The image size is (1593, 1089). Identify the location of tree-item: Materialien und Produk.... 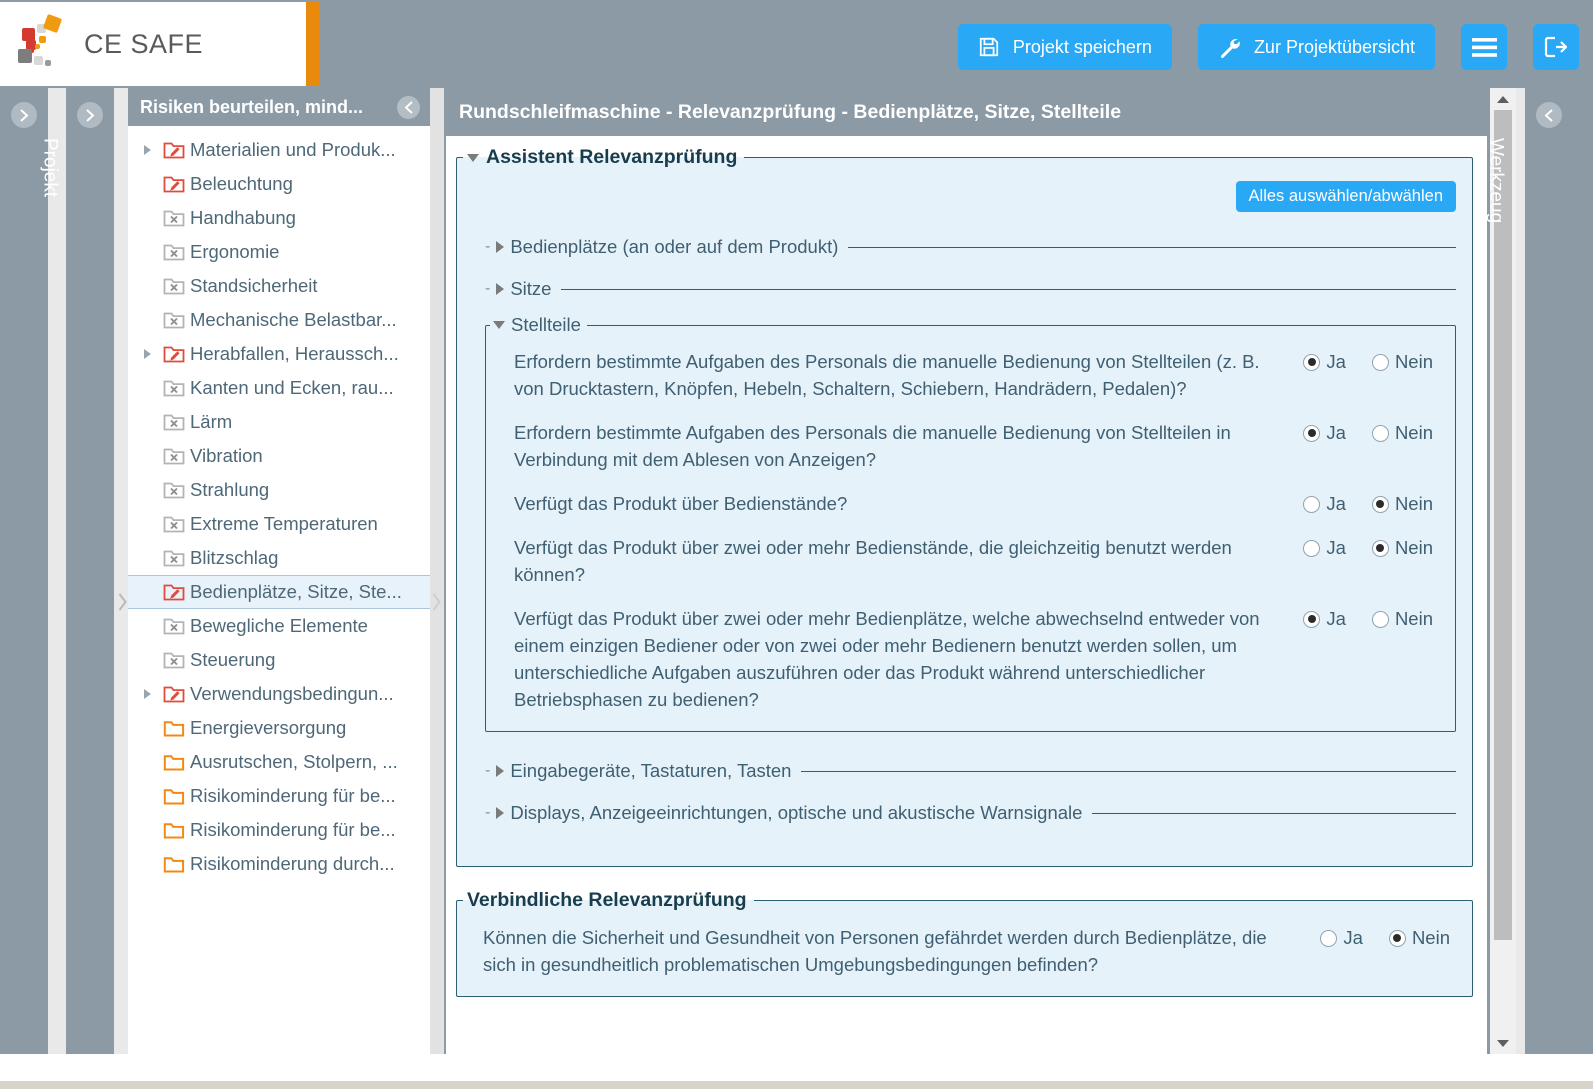
(279, 150).